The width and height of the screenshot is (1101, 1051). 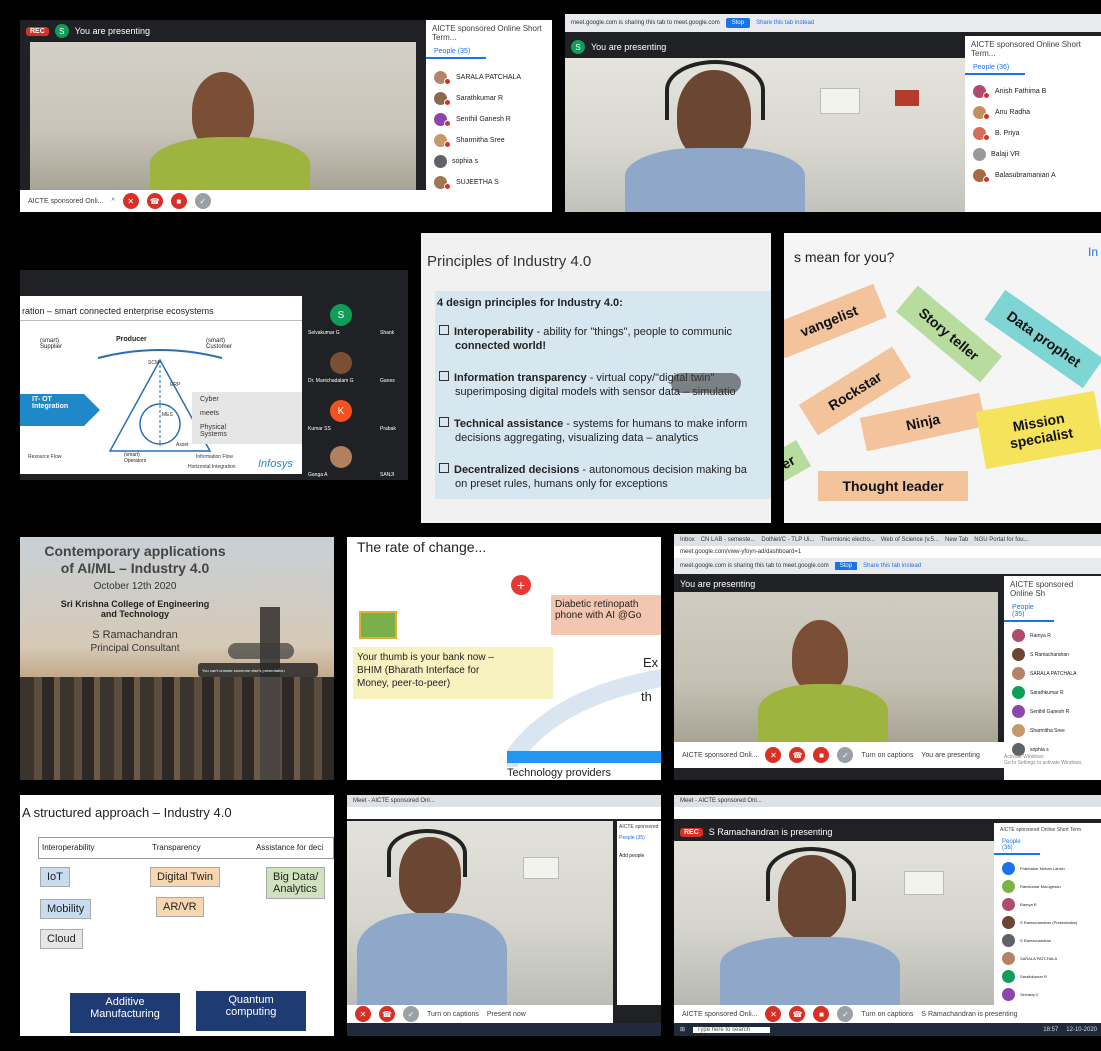 I want to click on search-box: Type here to search, so click(x=732, y=1029).